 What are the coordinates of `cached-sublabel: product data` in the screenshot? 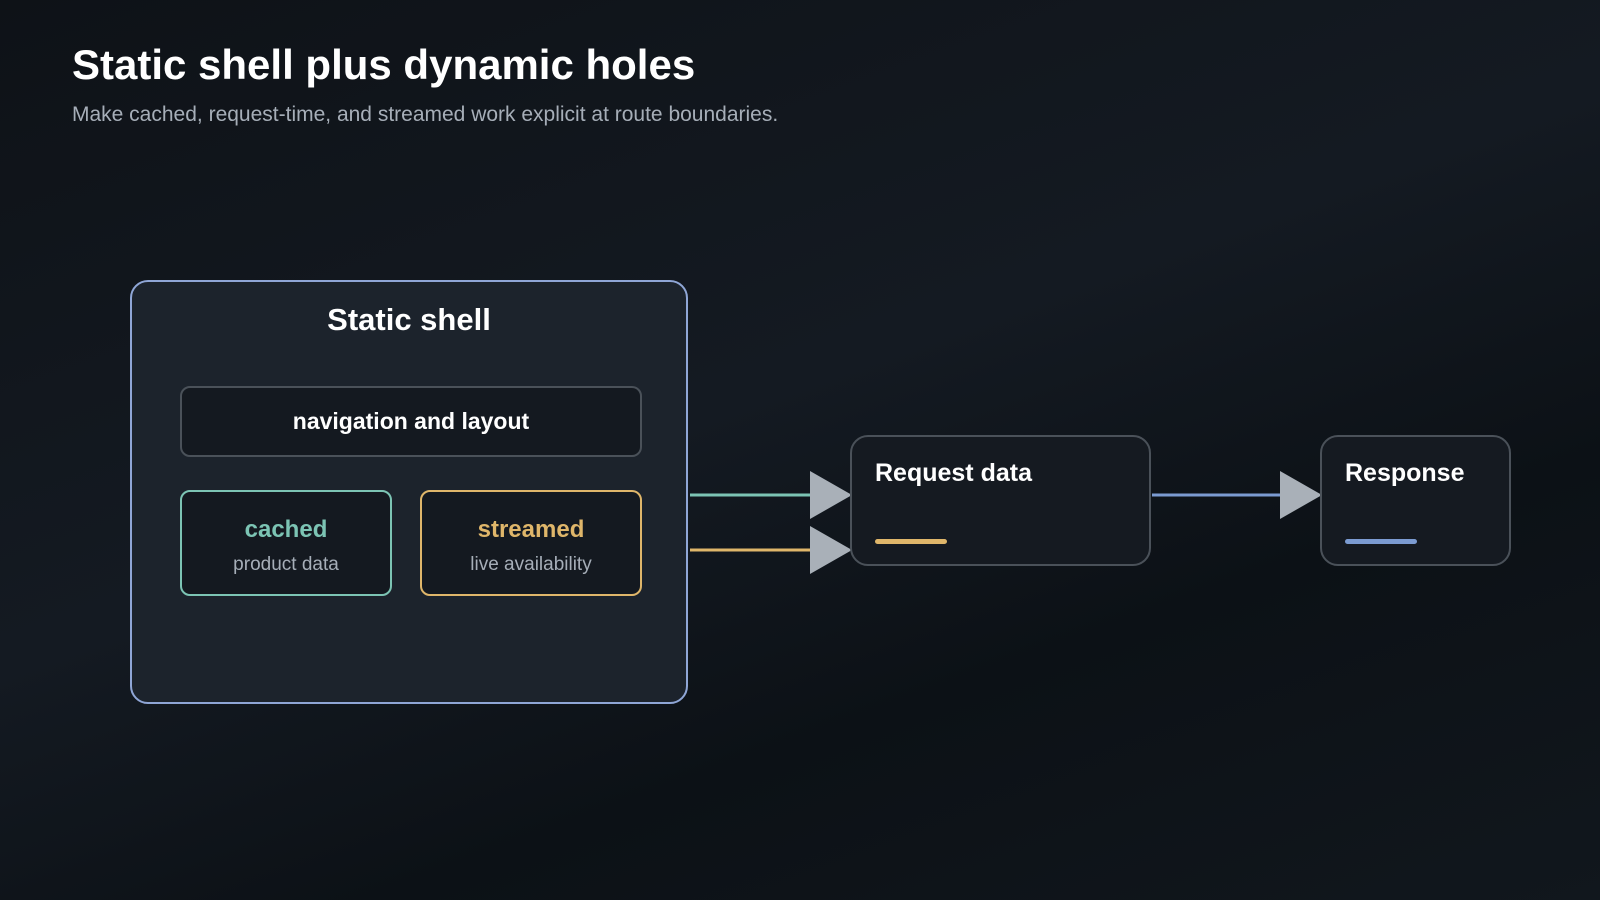 It's located at (286, 564).